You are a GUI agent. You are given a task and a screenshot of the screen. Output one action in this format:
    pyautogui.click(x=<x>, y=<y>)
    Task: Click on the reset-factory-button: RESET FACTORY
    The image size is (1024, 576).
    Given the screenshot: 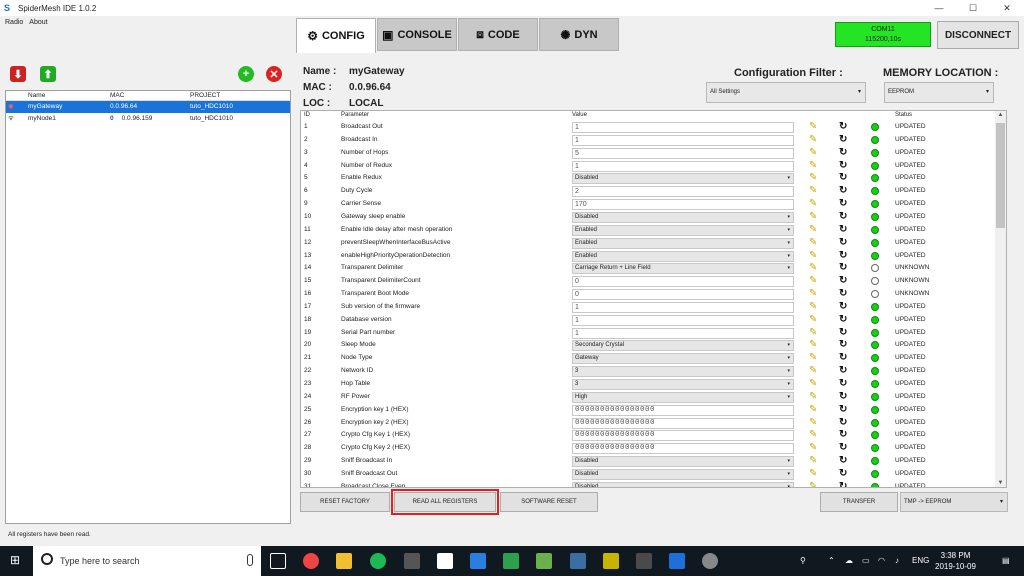 What is the action you would take?
    pyautogui.click(x=345, y=502)
    